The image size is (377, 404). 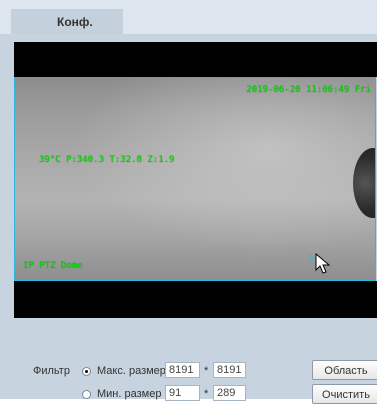 What do you see at coordinates (182, 370) in the screenshot?
I see `max-size-width-input` at bounding box center [182, 370].